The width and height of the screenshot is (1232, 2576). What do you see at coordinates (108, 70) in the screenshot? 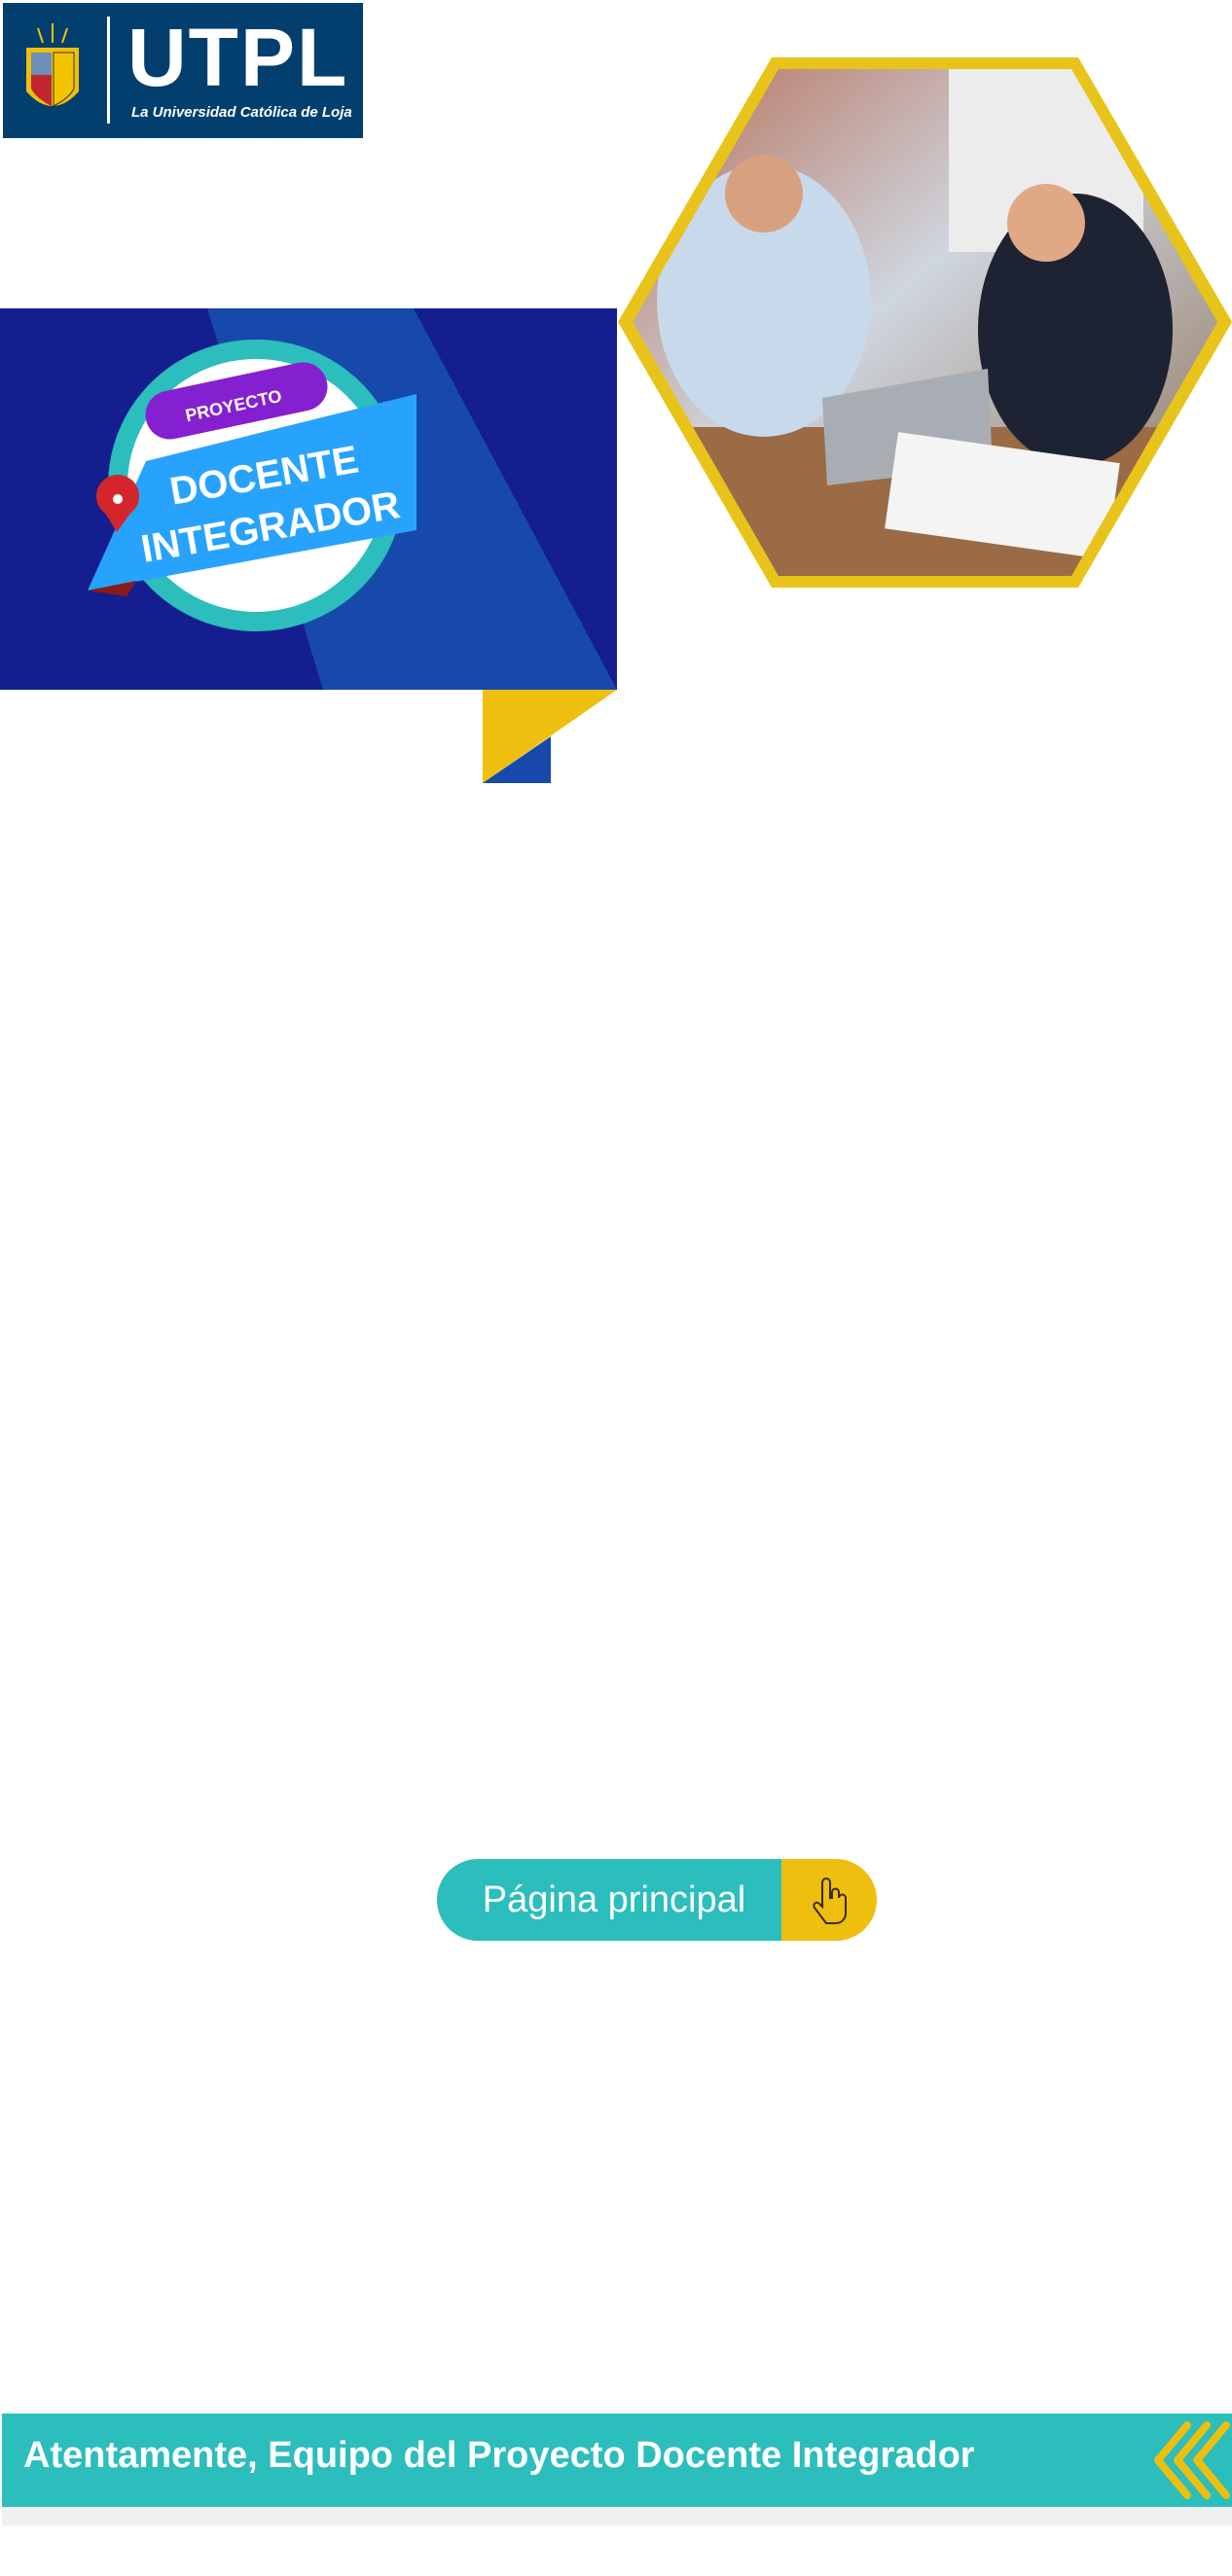
I see `logo-divider` at bounding box center [108, 70].